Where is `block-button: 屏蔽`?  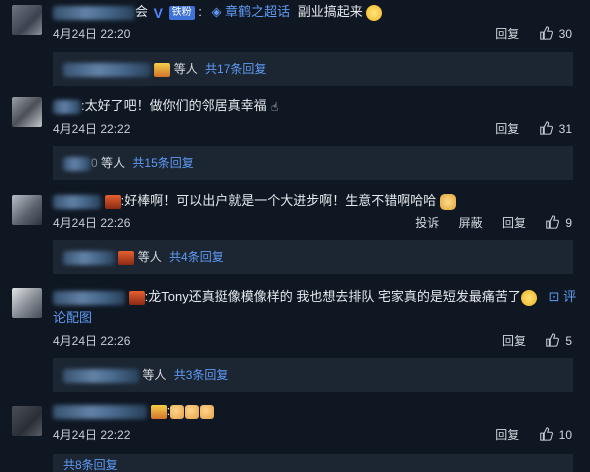 block-button: 屏蔽 is located at coordinates (471, 223).